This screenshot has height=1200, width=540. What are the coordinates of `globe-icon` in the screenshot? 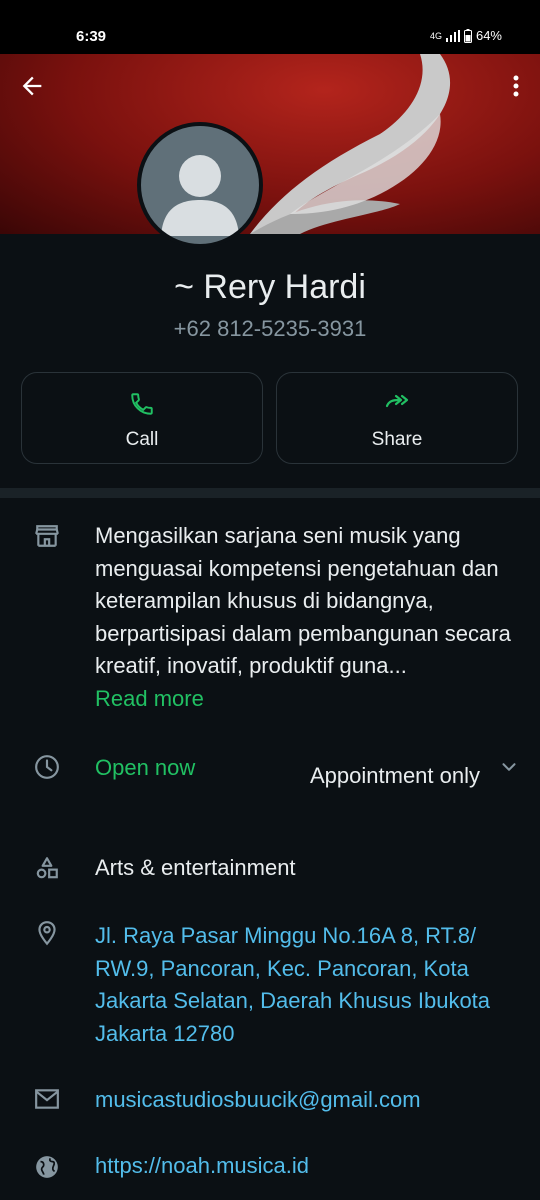 It's located at (47, 1169).